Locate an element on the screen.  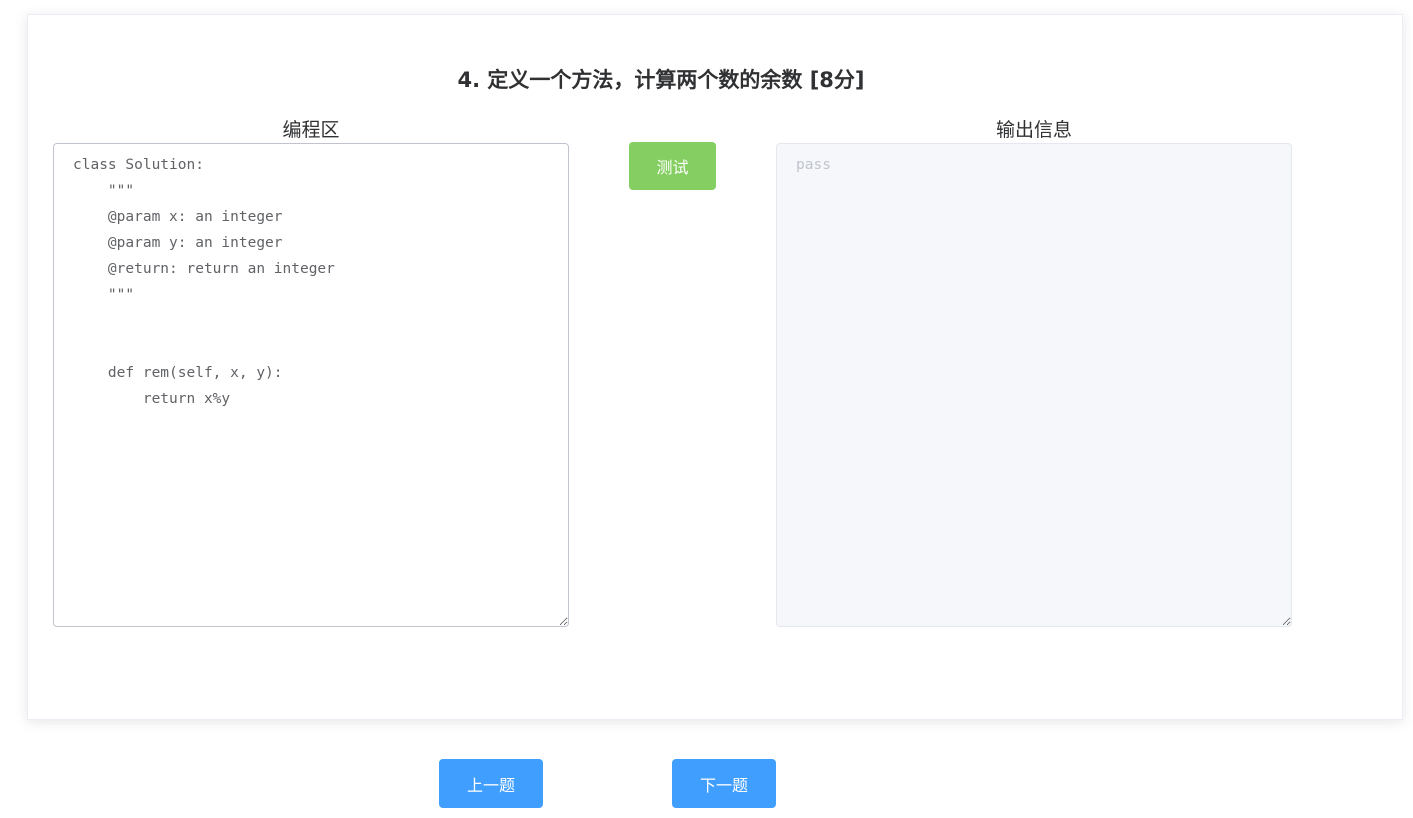
test-button: 测试 is located at coordinates (672, 166).